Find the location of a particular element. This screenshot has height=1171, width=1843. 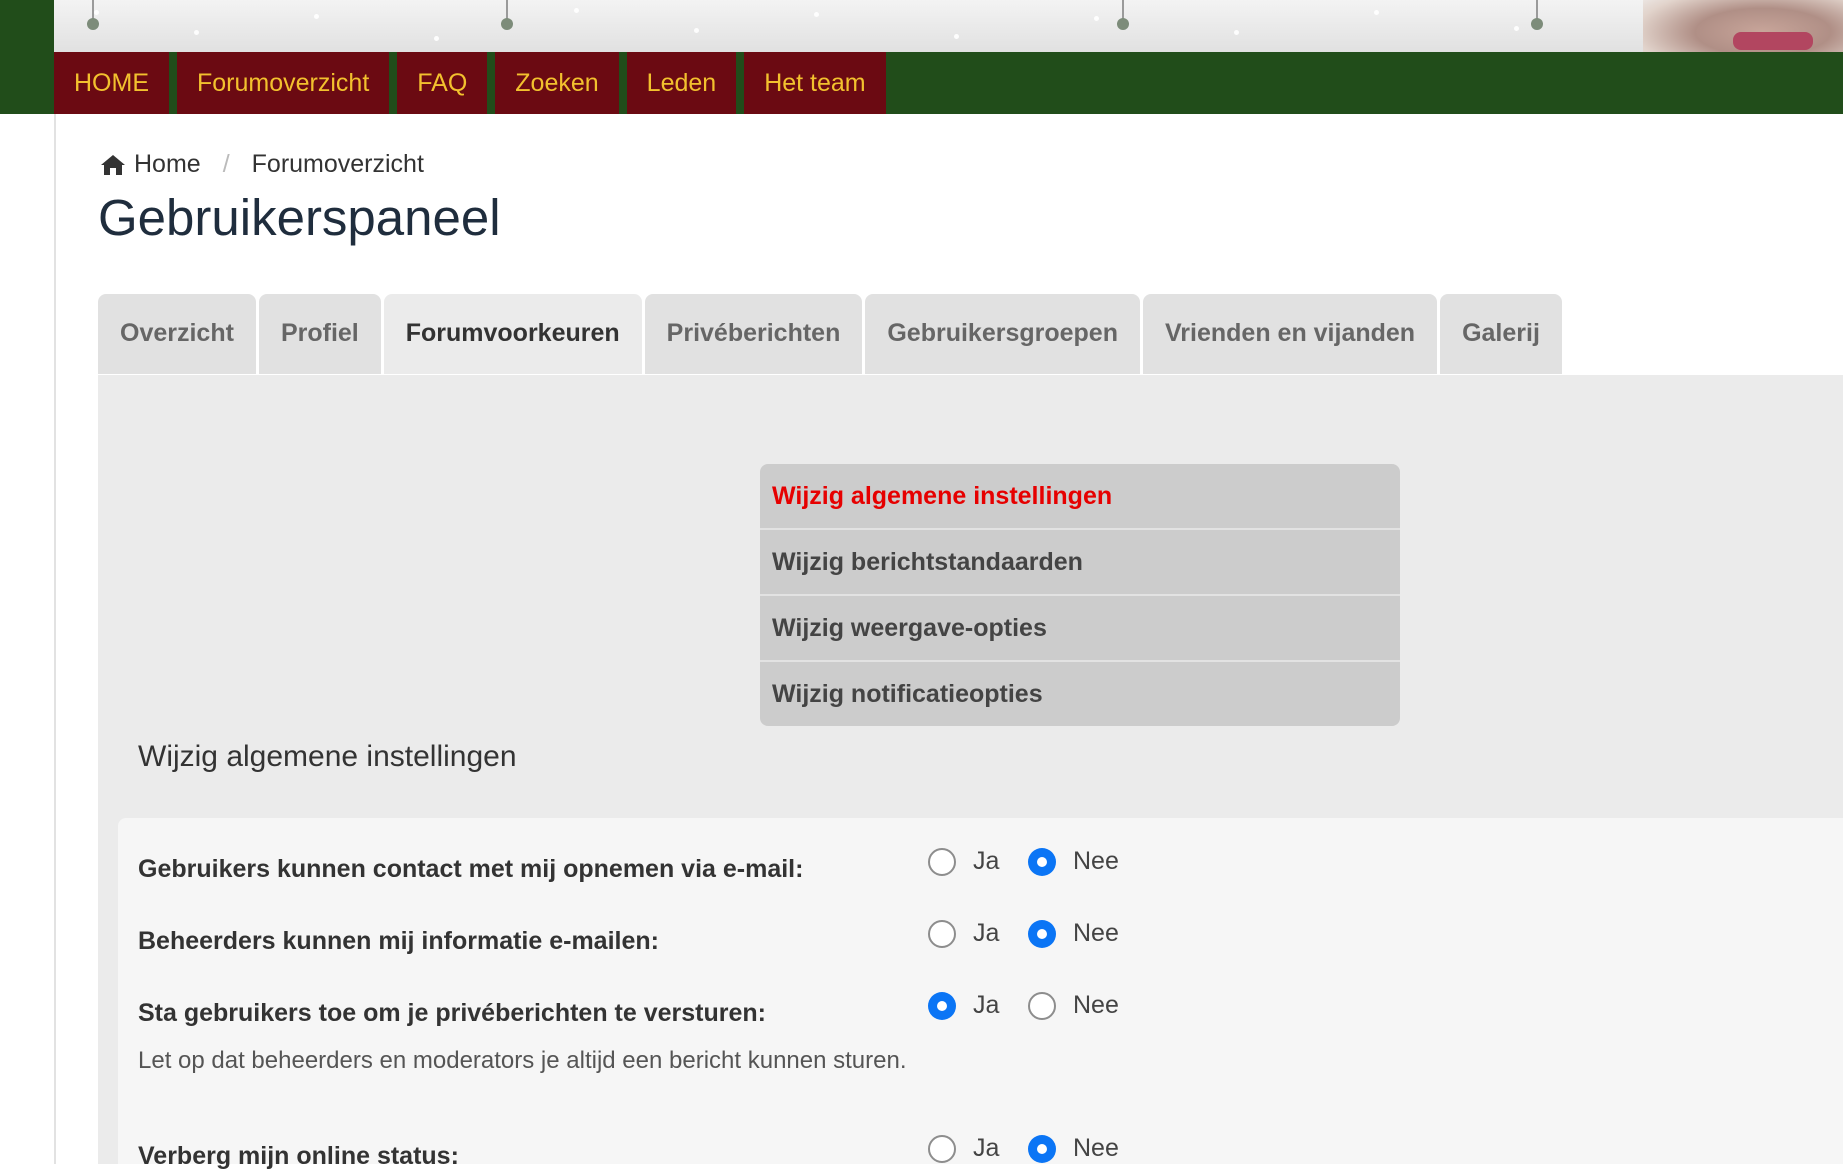

nav-forumoverzicht: Forumoverzicht is located at coordinates (283, 83).